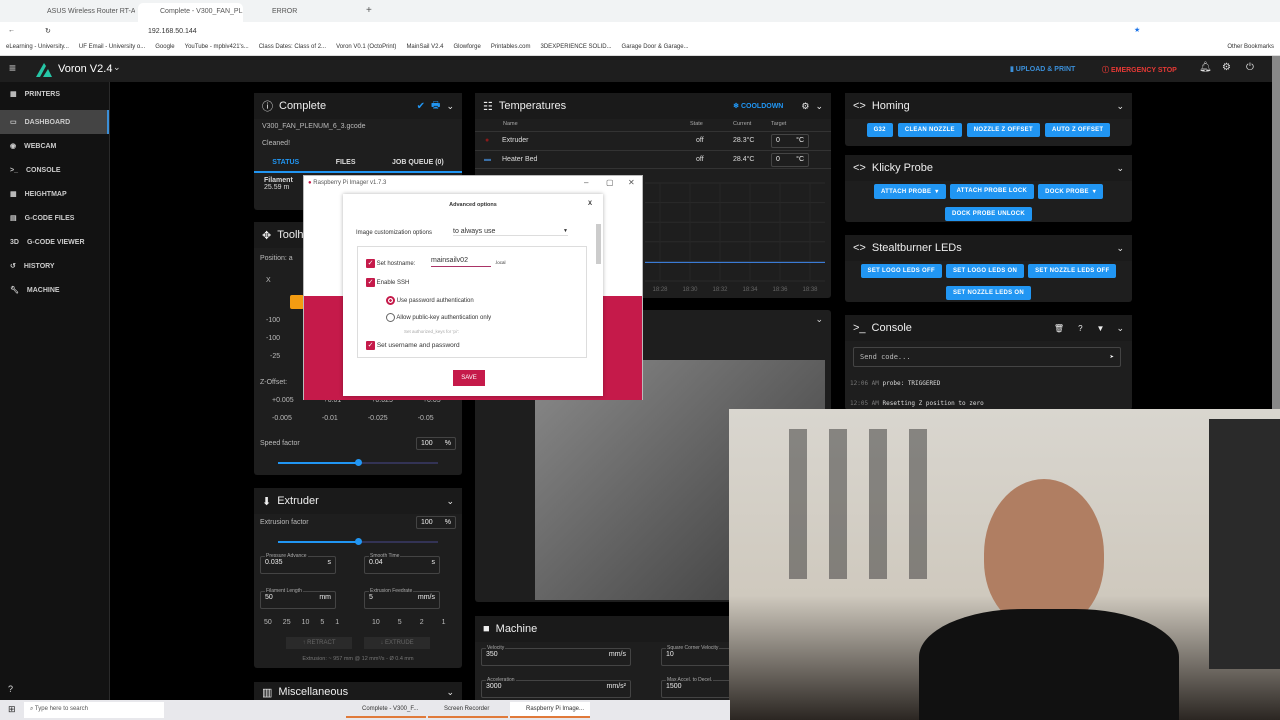  Describe the element at coordinates (54, 194) in the screenshot. I see `sidebar-item-heightmap: ▦ HEIGHTMAP` at that location.